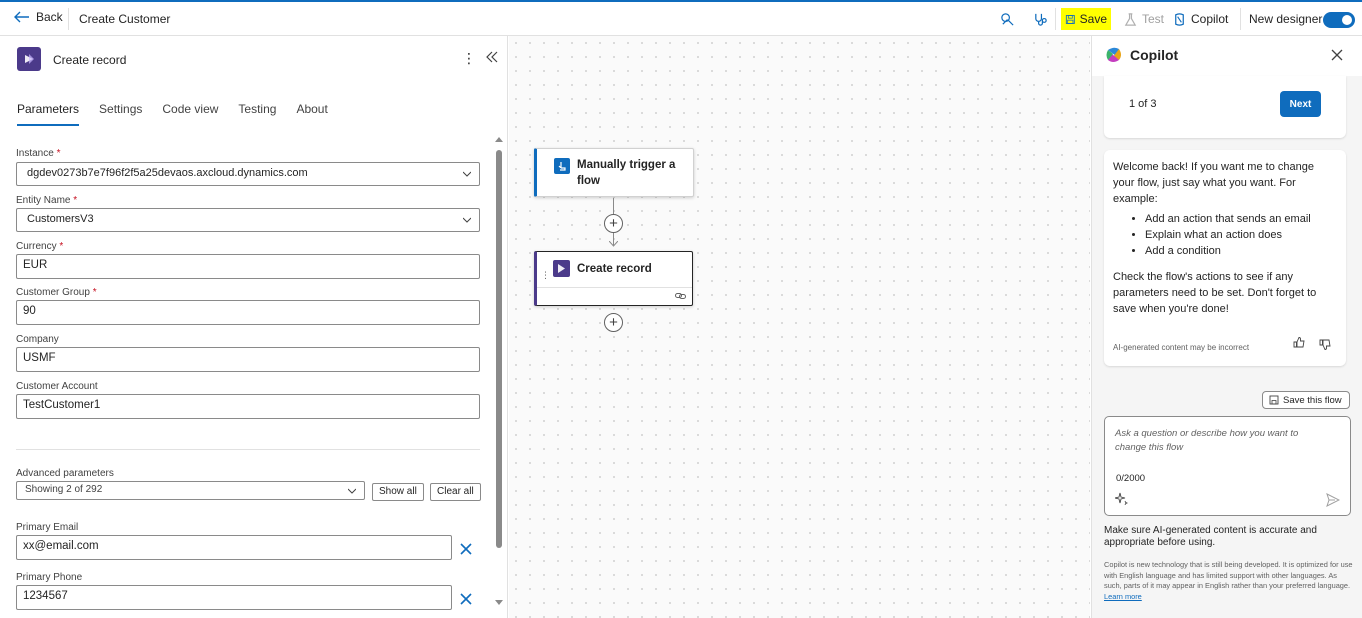  I want to click on close-icon, so click(1337, 55).